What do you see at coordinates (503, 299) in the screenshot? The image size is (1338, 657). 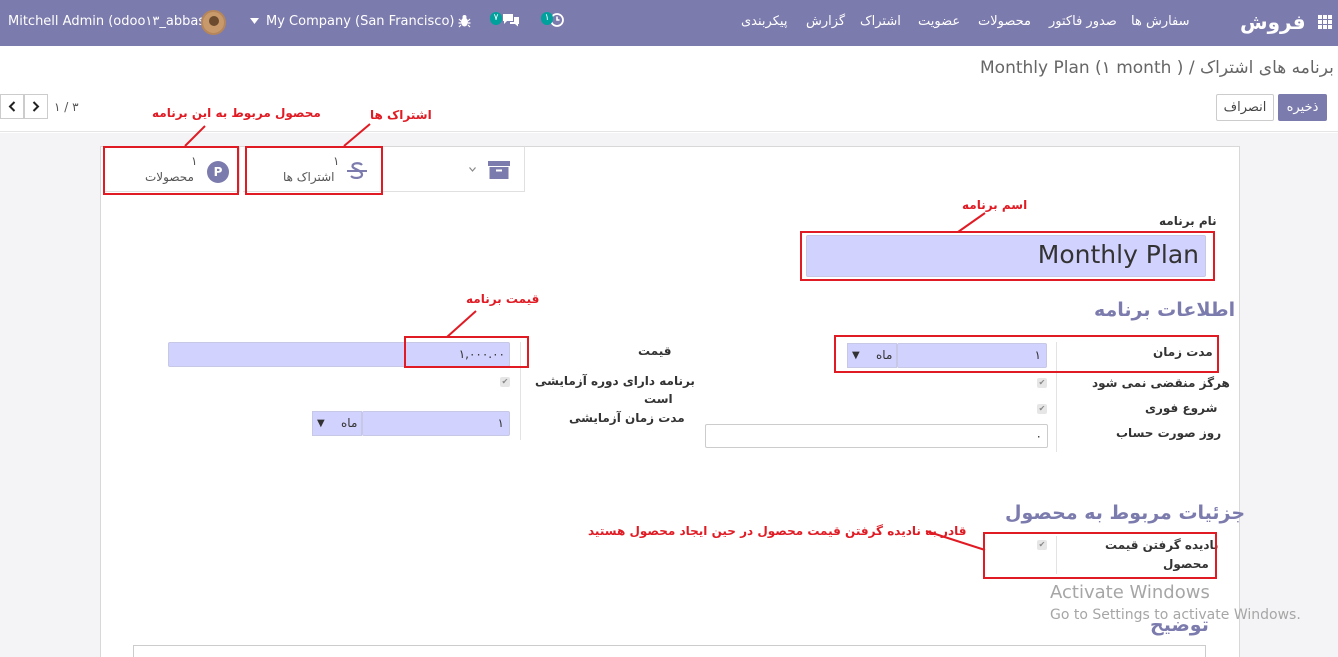 I see `annotation-price: قیمت برنامه` at bounding box center [503, 299].